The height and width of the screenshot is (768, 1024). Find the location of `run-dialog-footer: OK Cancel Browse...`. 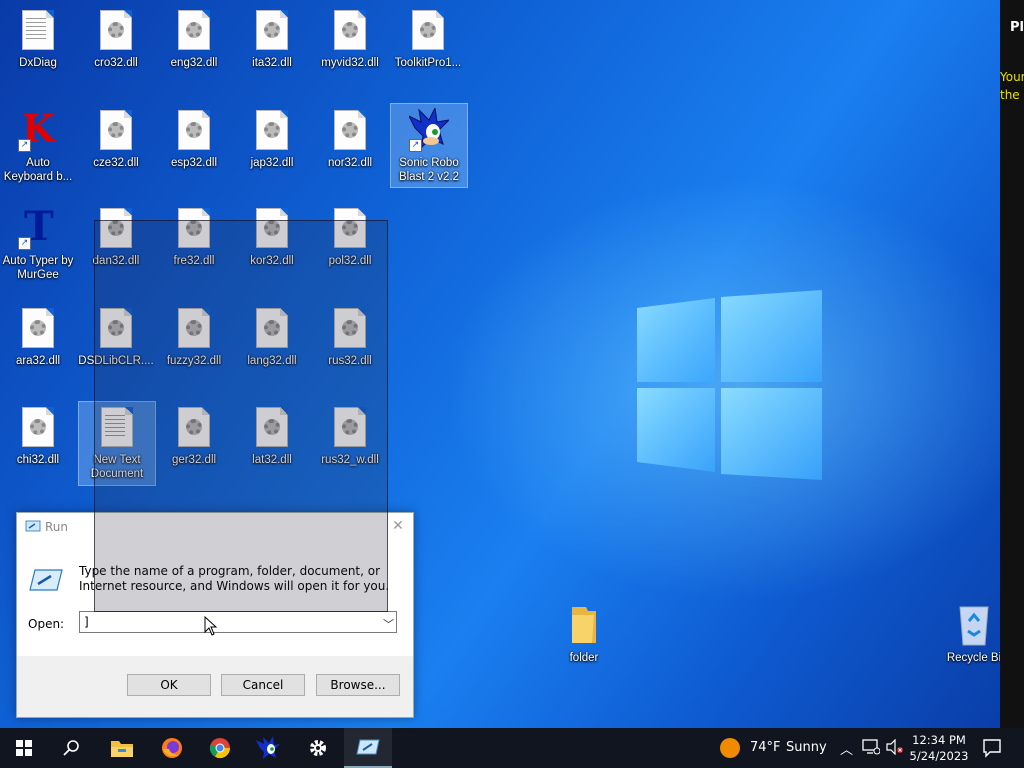

run-dialog-footer: OK Cancel Browse... is located at coordinates (215, 686).